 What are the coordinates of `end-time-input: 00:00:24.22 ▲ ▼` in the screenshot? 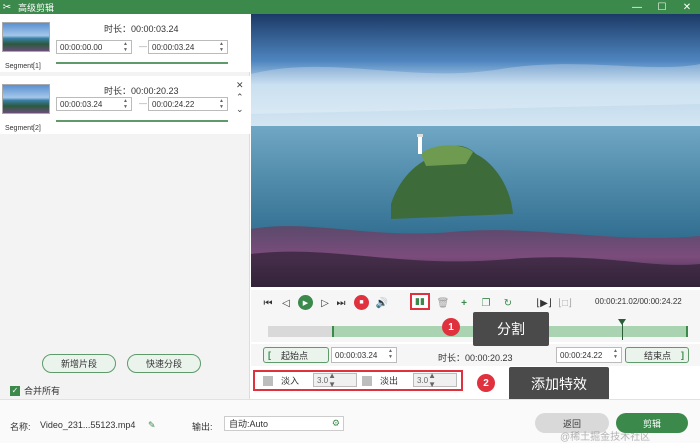 It's located at (589, 355).